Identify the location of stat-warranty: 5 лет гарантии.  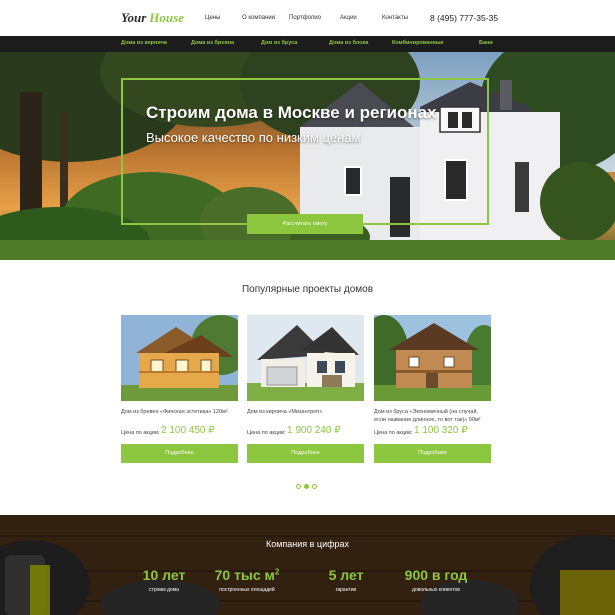
(346, 580).